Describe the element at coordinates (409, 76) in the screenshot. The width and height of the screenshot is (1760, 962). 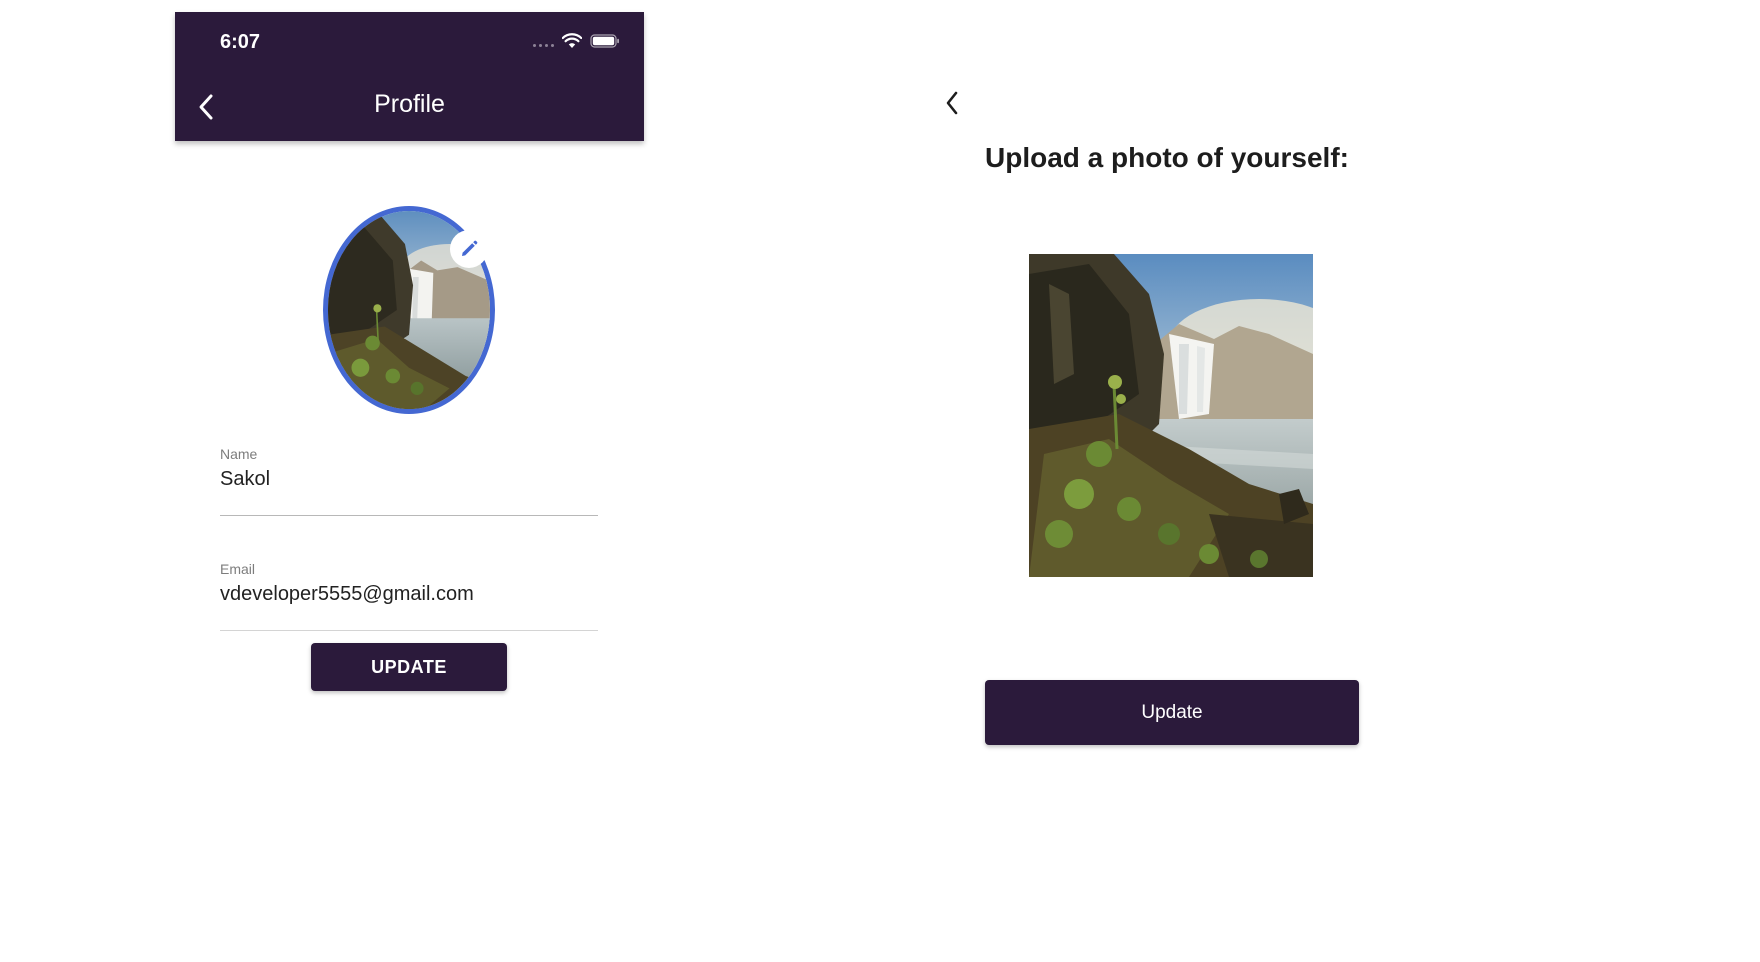
I see `app-bar: 6:07 Profile` at that location.